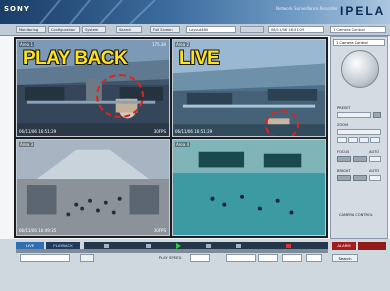 The image size is (390, 291). Describe the element at coordinates (354, 115) in the screenshot. I see `preset-select` at that location.